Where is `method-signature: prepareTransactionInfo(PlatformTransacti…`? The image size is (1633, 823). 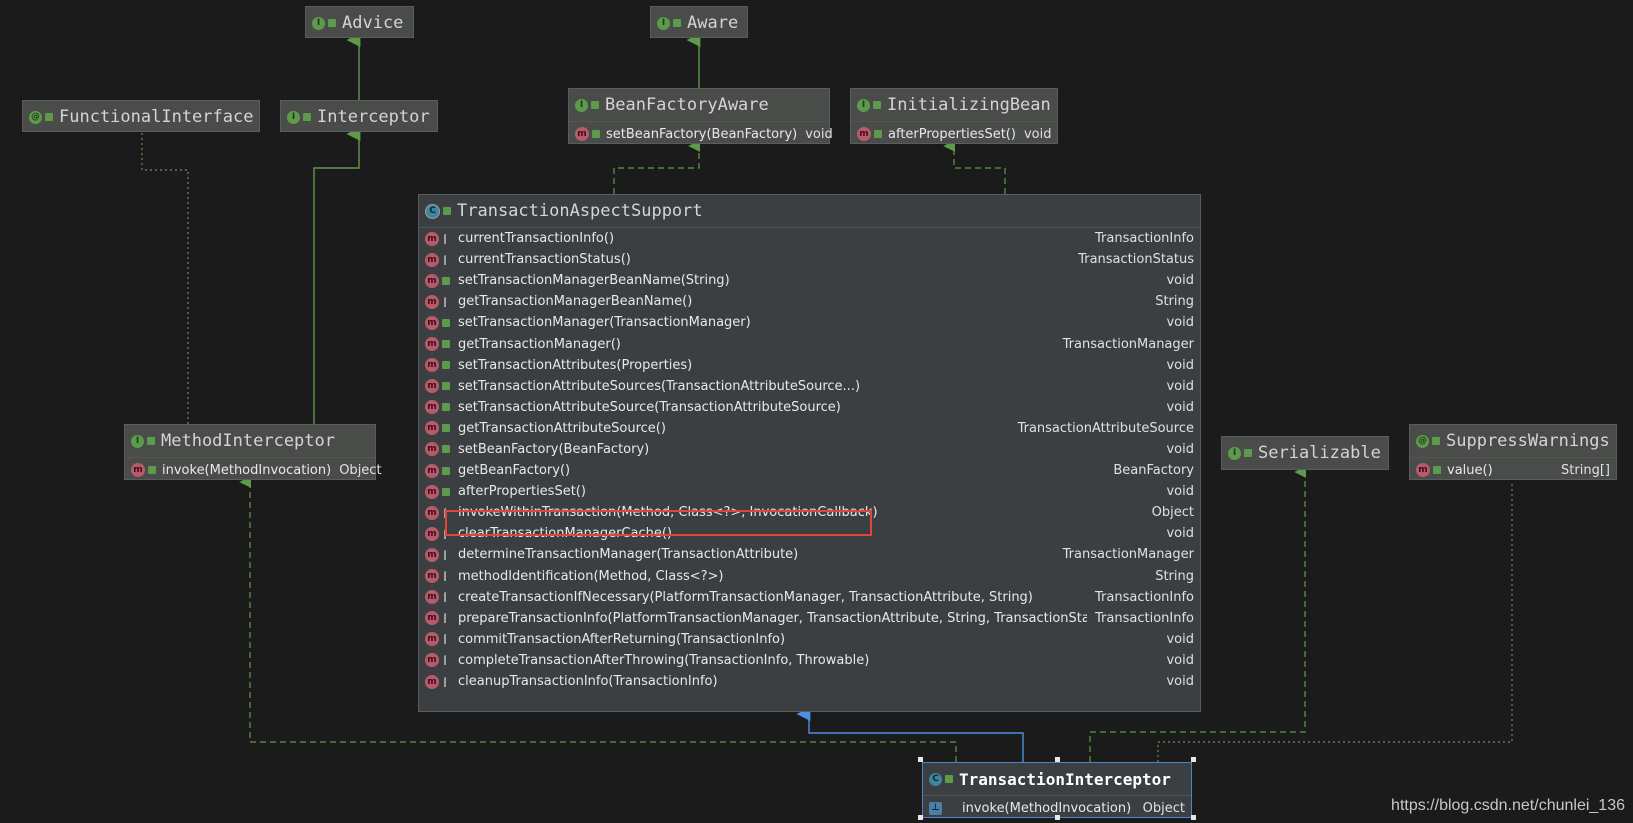 method-signature: prepareTransactionInfo(PlatformTransacti… is located at coordinates (773, 618).